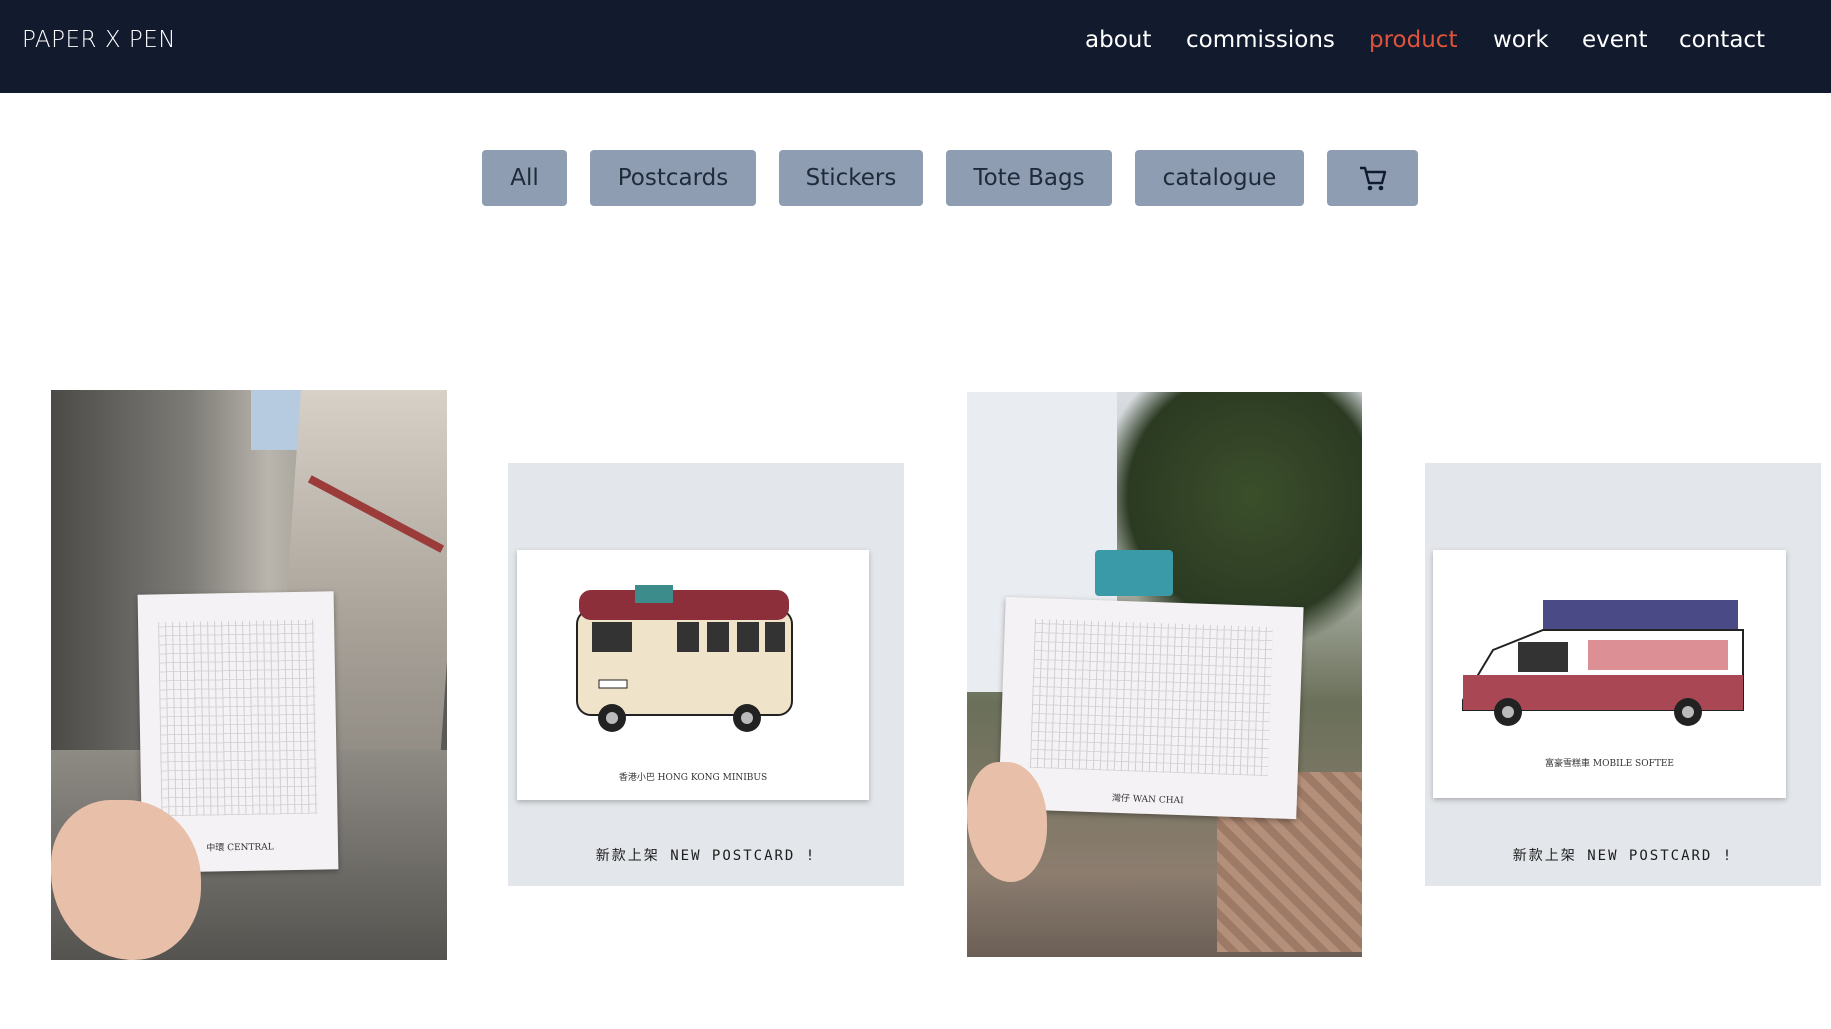 Image resolution: width=1831 pixels, height=1029 pixels. What do you see at coordinates (1118, 40) in the screenshot?
I see `nav-about: about` at bounding box center [1118, 40].